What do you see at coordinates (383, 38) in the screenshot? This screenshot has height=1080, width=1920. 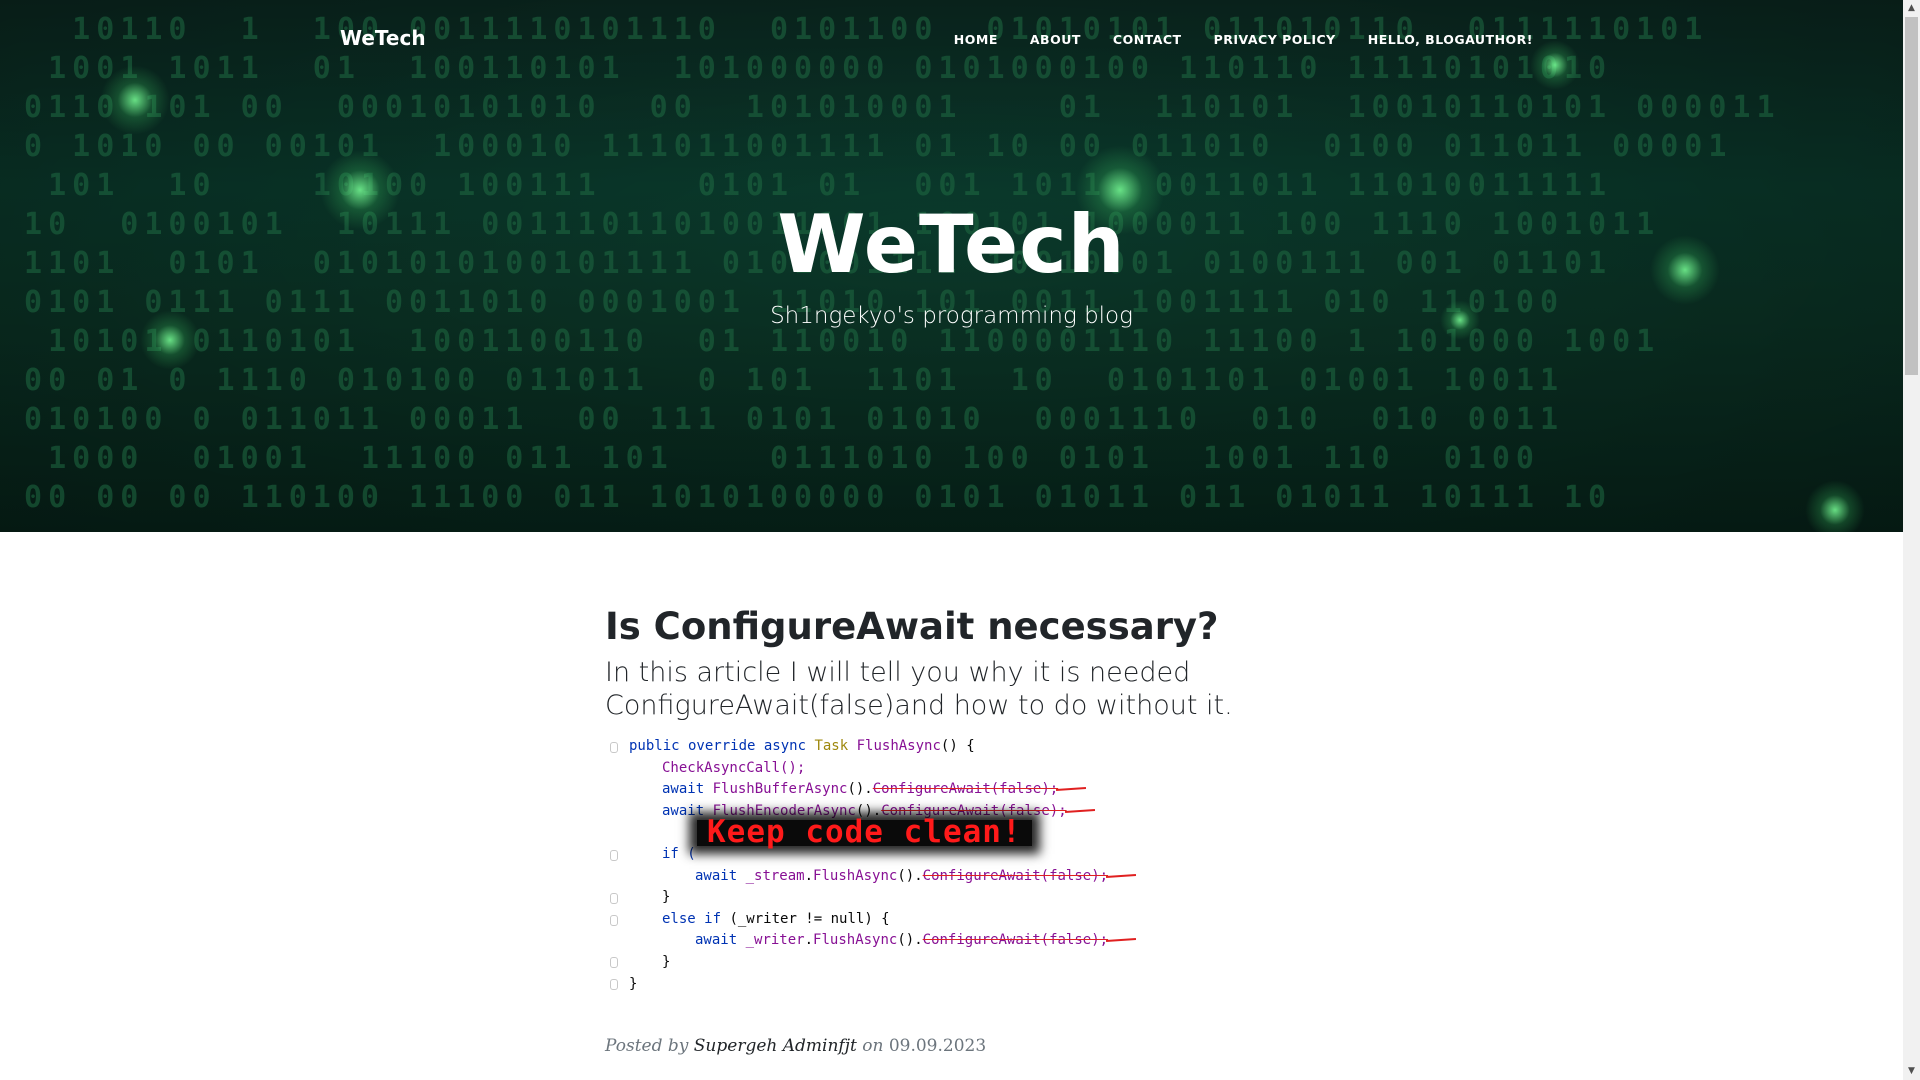 I see `brand-link: WeTech` at bounding box center [383, 38].